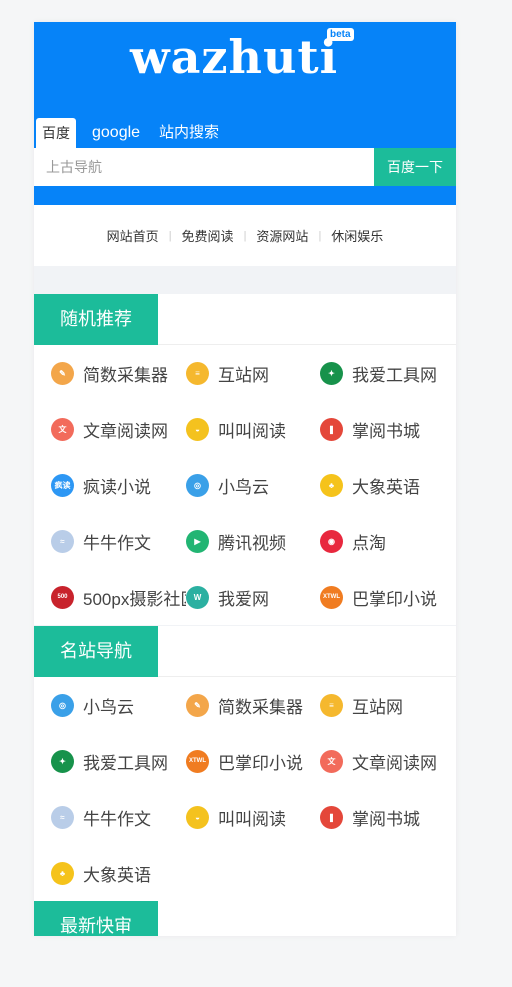  What do you see at coordinates (340, 34) in the screenshot?
I see `beta-badge: beta` at bounding box center [340, 34].